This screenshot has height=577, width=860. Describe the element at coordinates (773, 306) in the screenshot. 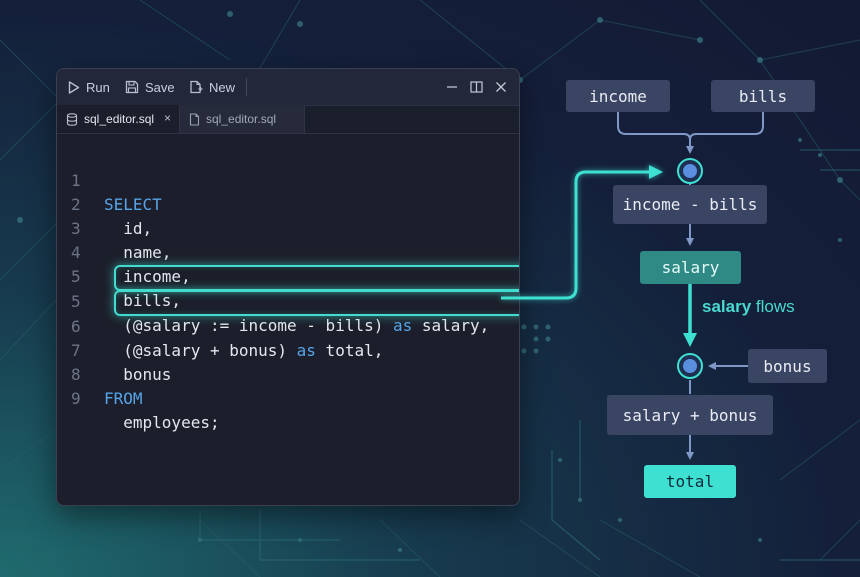

I see `flow-label-flows: flows` at that location.